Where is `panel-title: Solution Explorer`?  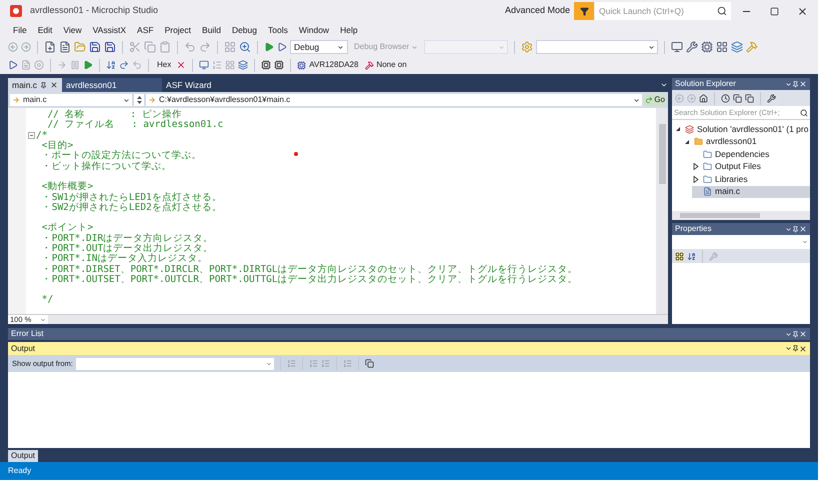 panel-title: Solution Explorer is located at coordinates (706, 84).